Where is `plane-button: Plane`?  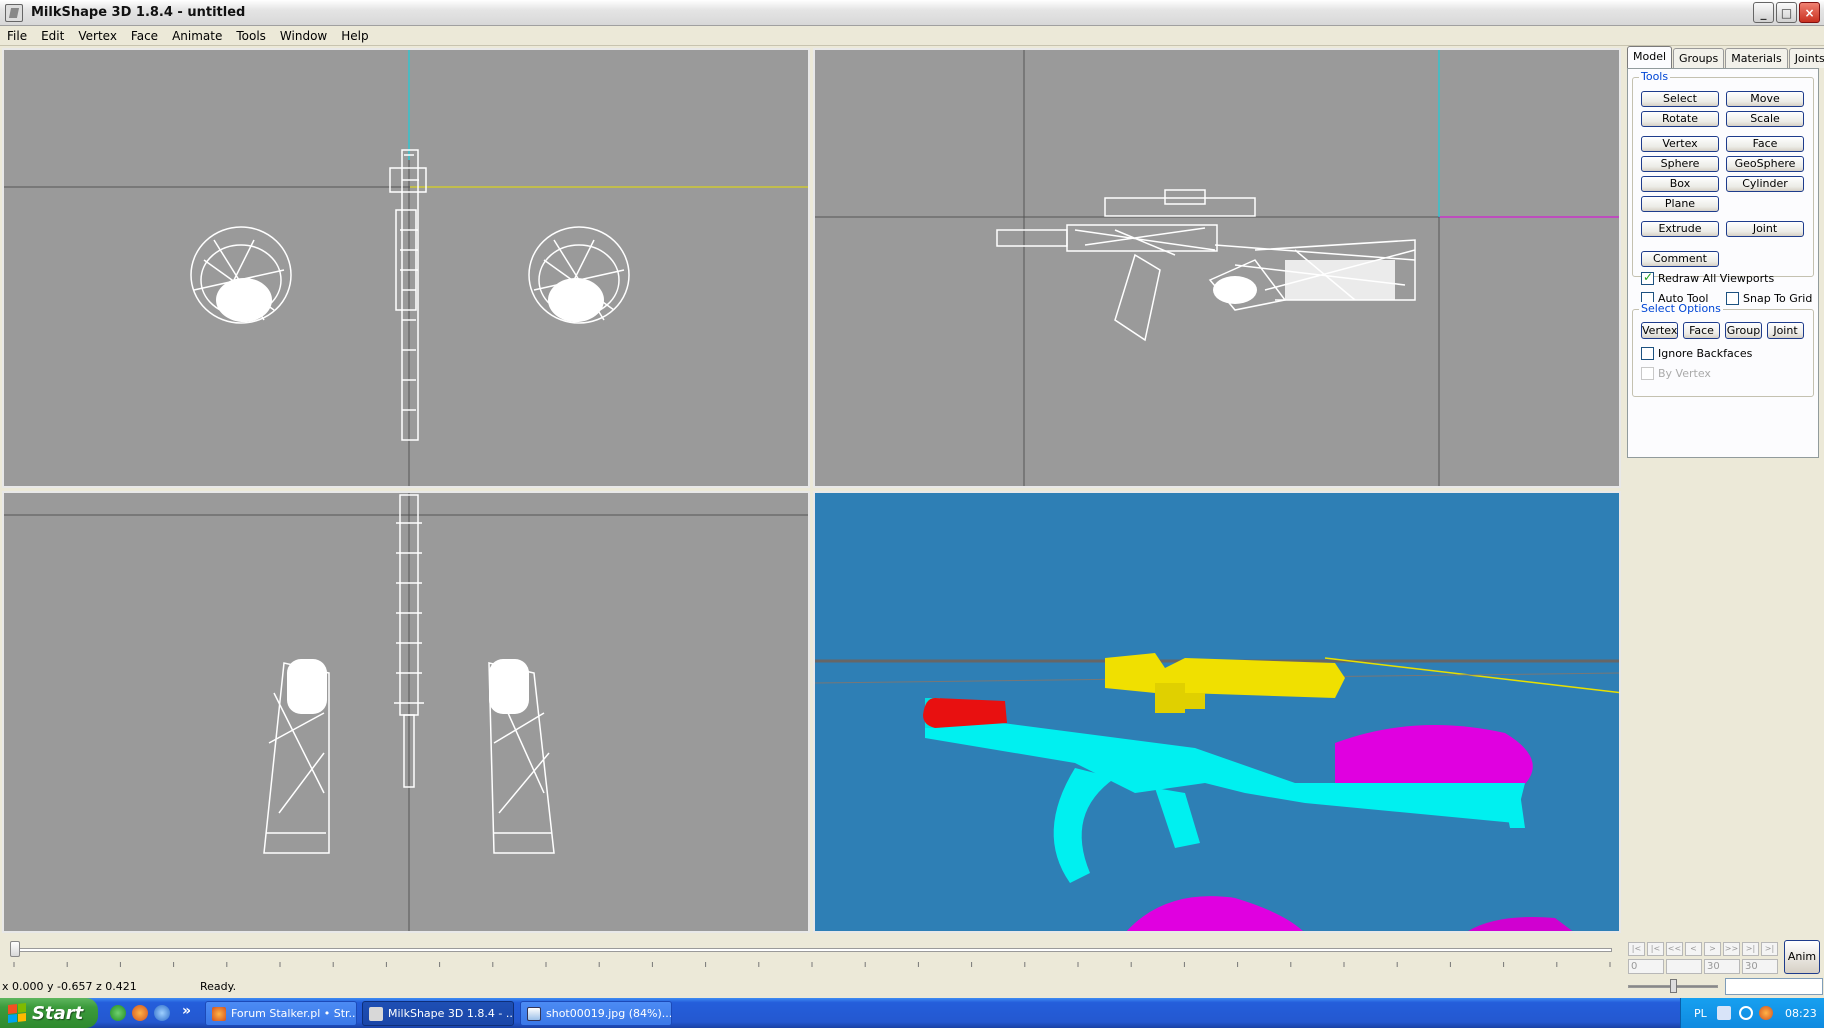
plane-button: Plane is located at coordinates (1680, 204).